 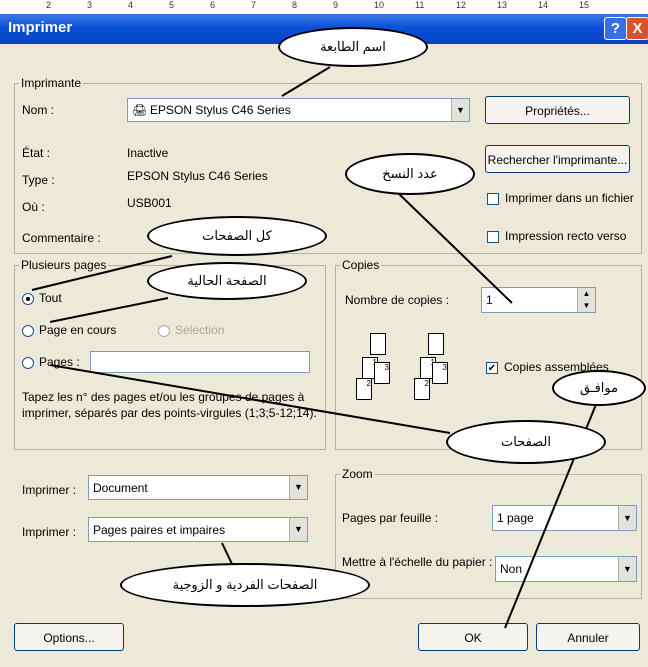 I want to click on callout-pages: الصفحات, so click(x=526, y=442).